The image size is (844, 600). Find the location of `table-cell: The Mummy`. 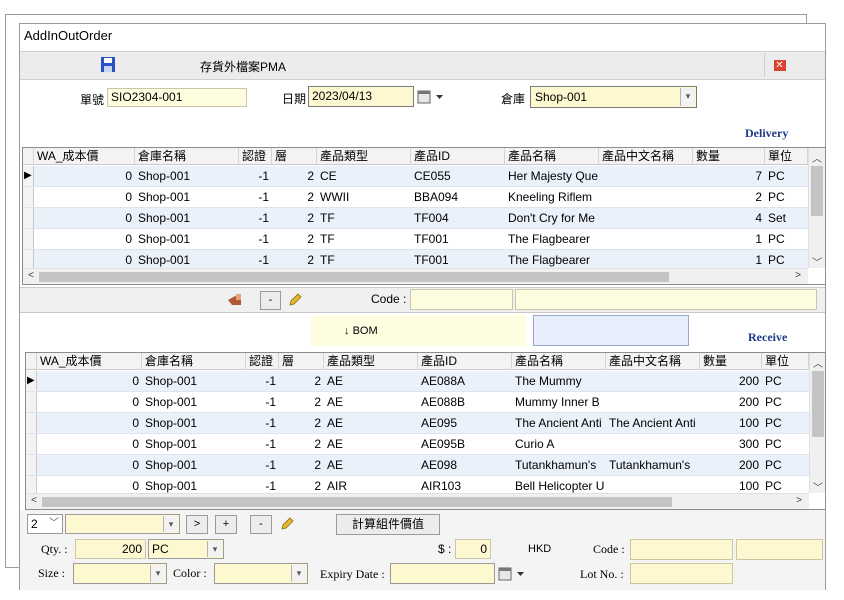

table-cell: The Mummy is located at coordinates (559, 381).